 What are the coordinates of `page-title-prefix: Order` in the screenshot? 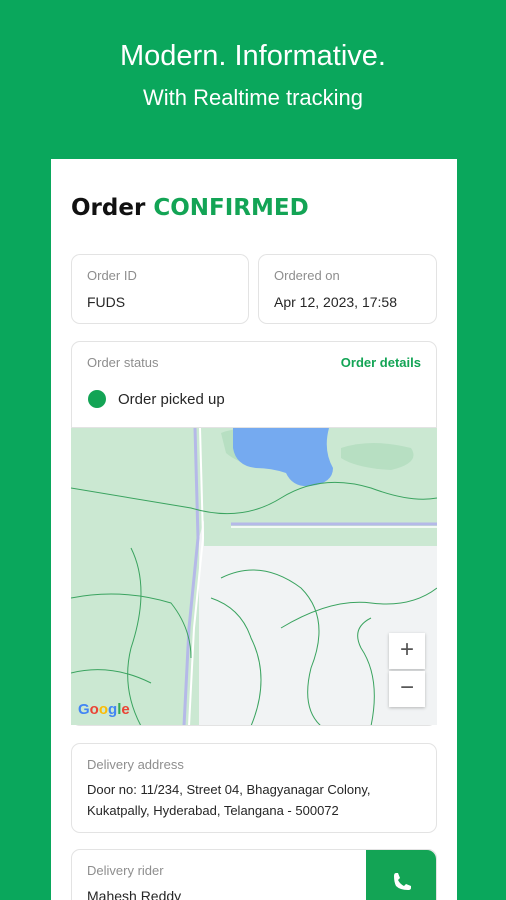 It's located at (108, 208).